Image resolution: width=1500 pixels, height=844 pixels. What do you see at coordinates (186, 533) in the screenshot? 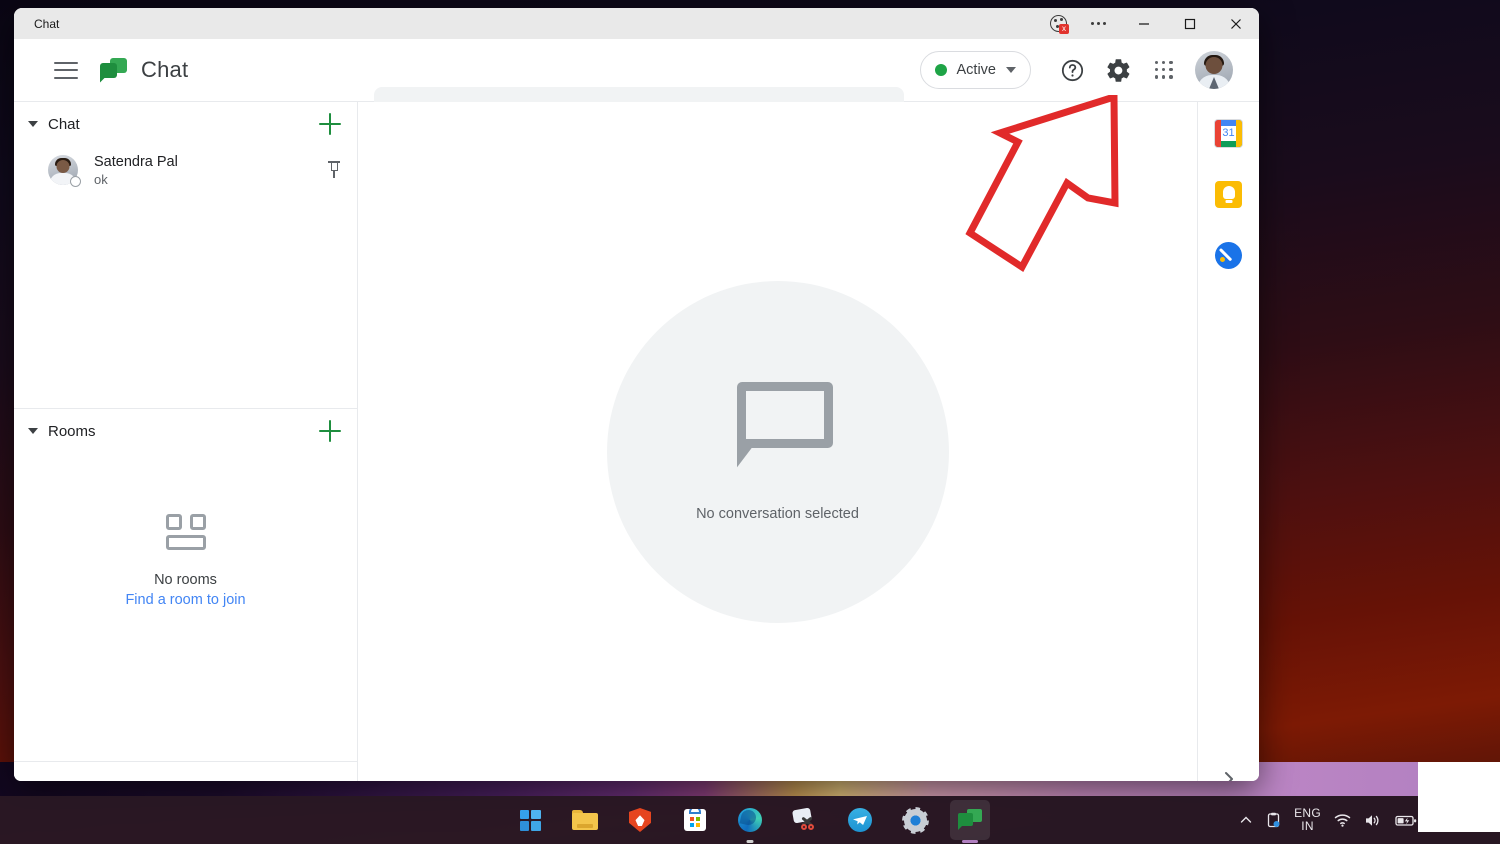
I see `rooms-empty-icon` at bounding box center [186, 533].